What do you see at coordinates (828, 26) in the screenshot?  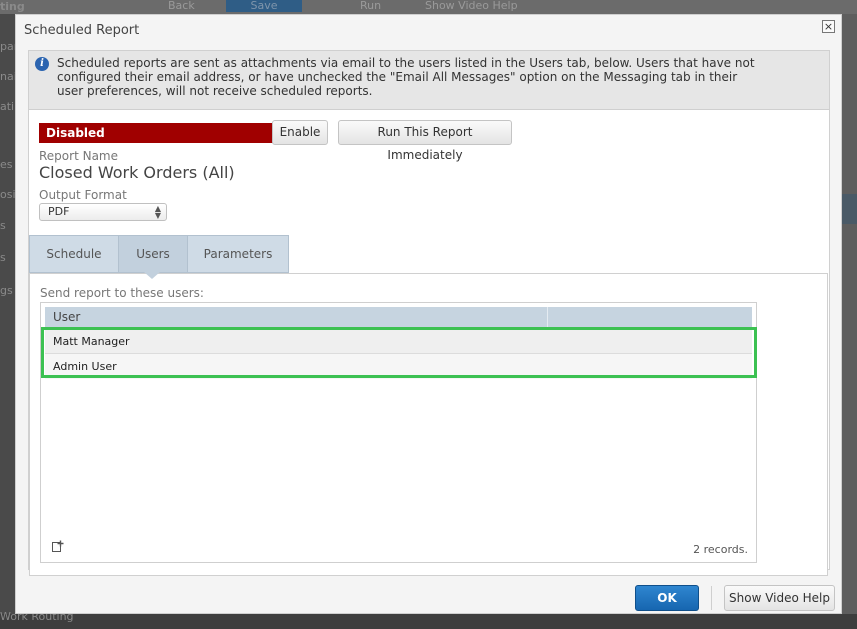 I see `close-icon: ×` at bounding box center [828, 26].